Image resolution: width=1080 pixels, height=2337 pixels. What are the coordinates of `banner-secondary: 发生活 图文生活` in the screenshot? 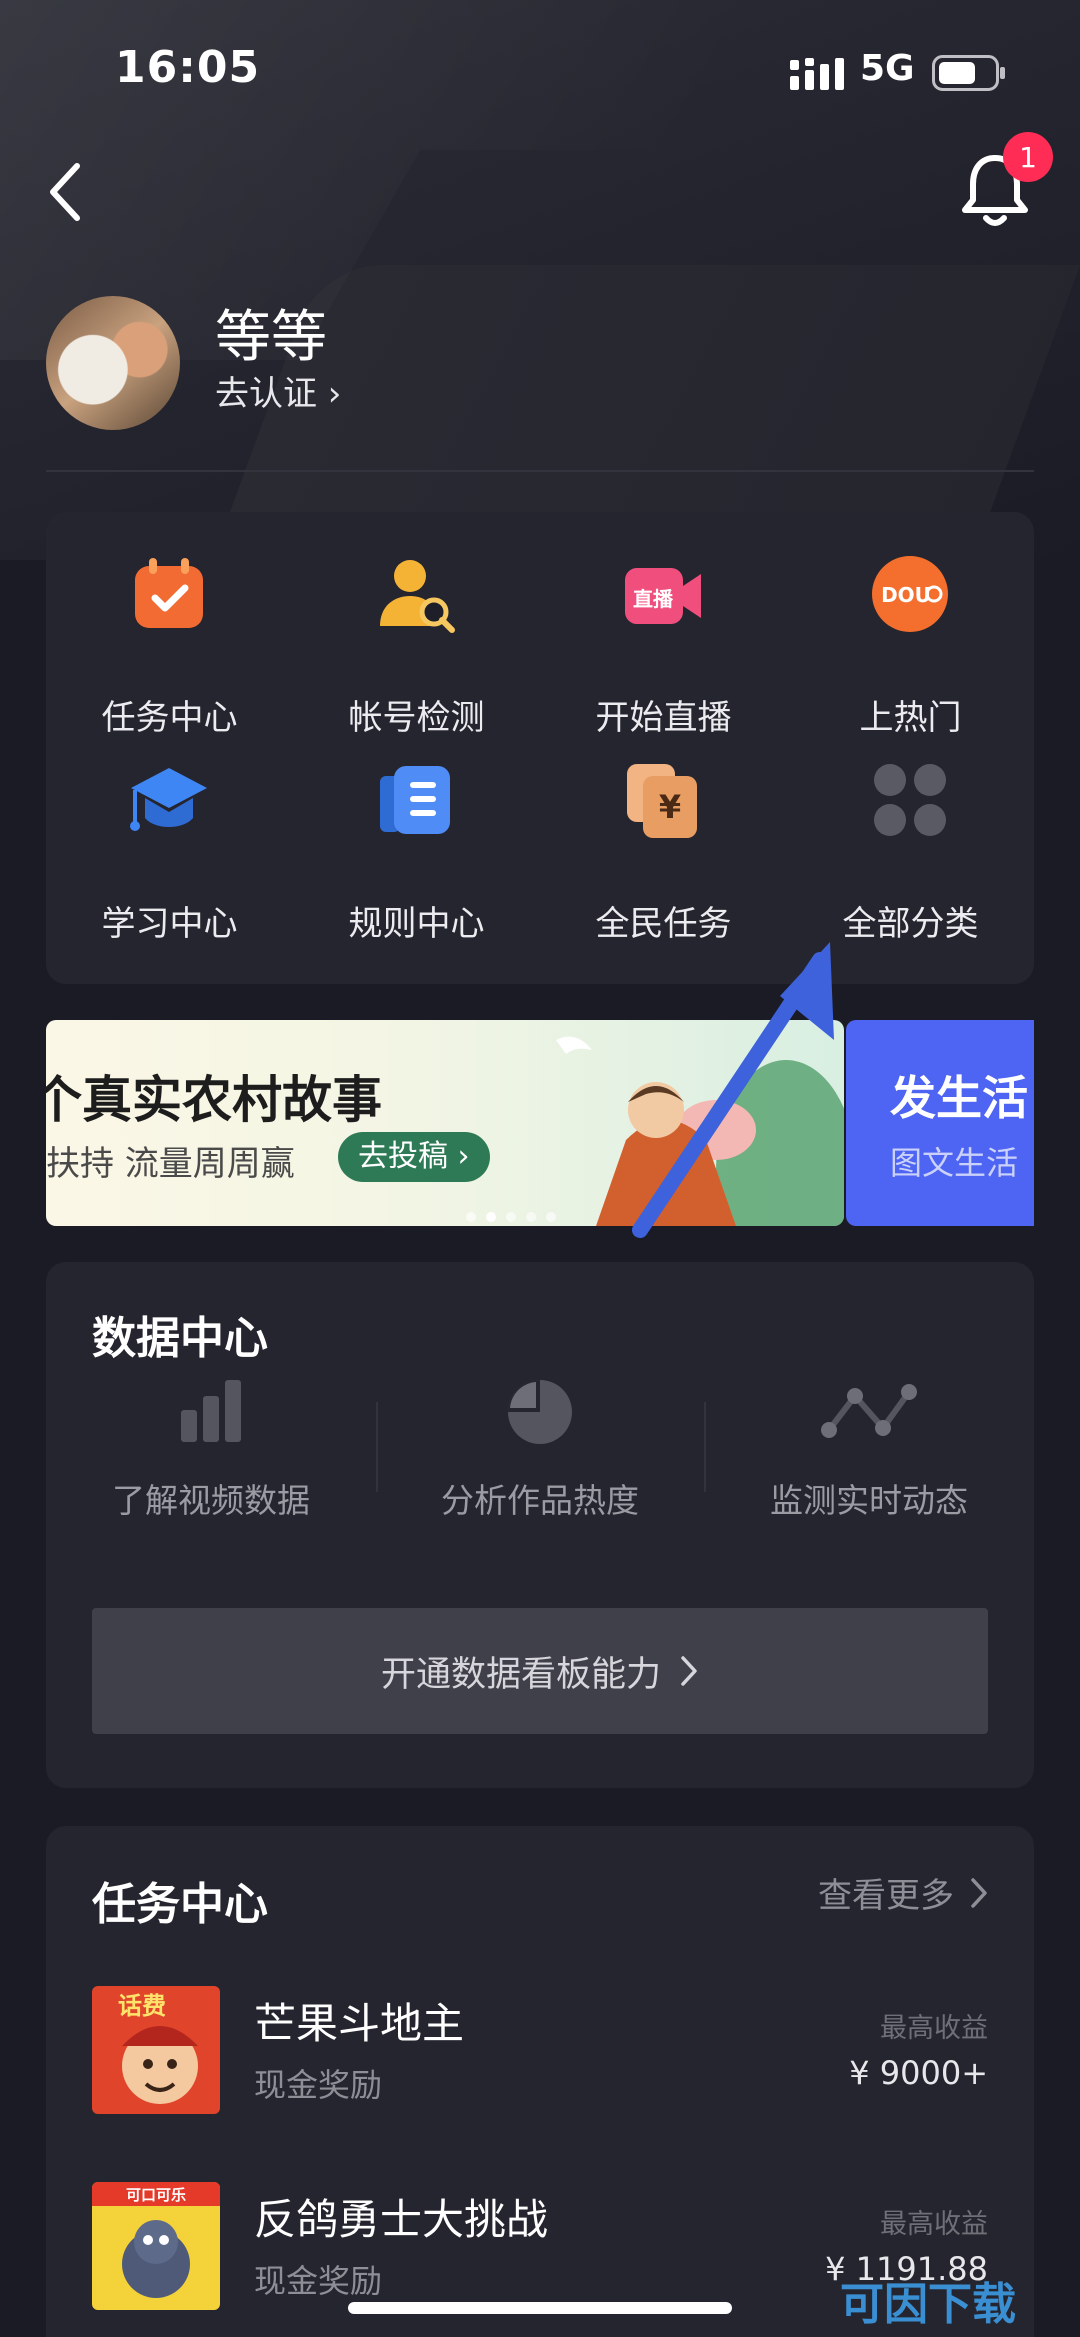 It's located at (940, 1123).